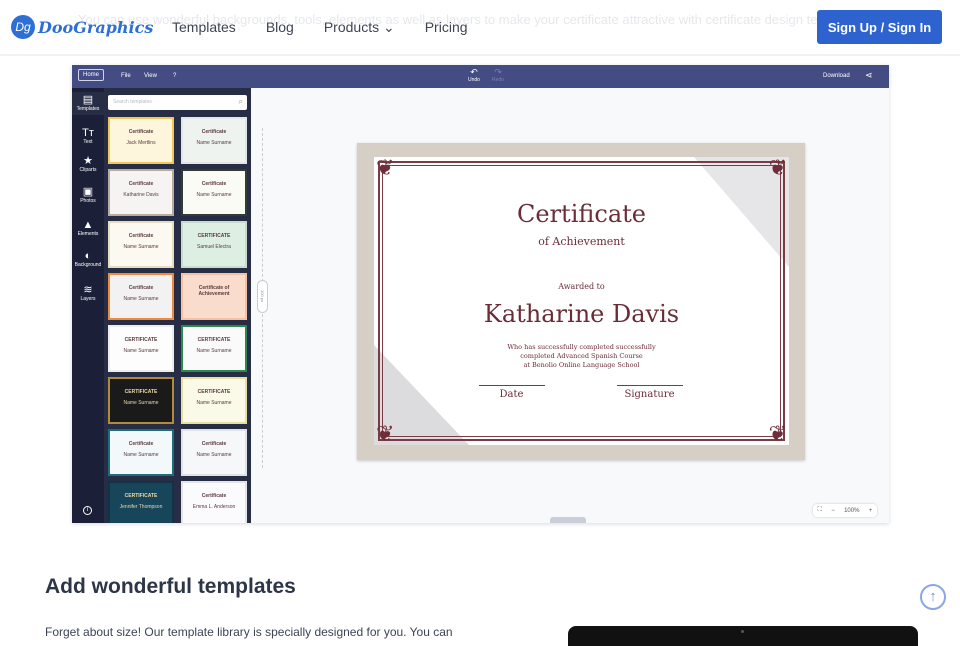 Image resolution: width=960 pixels, height=646 pixels. I want to click on rail-item-elements: ▲ Elements, so click(88, 228).